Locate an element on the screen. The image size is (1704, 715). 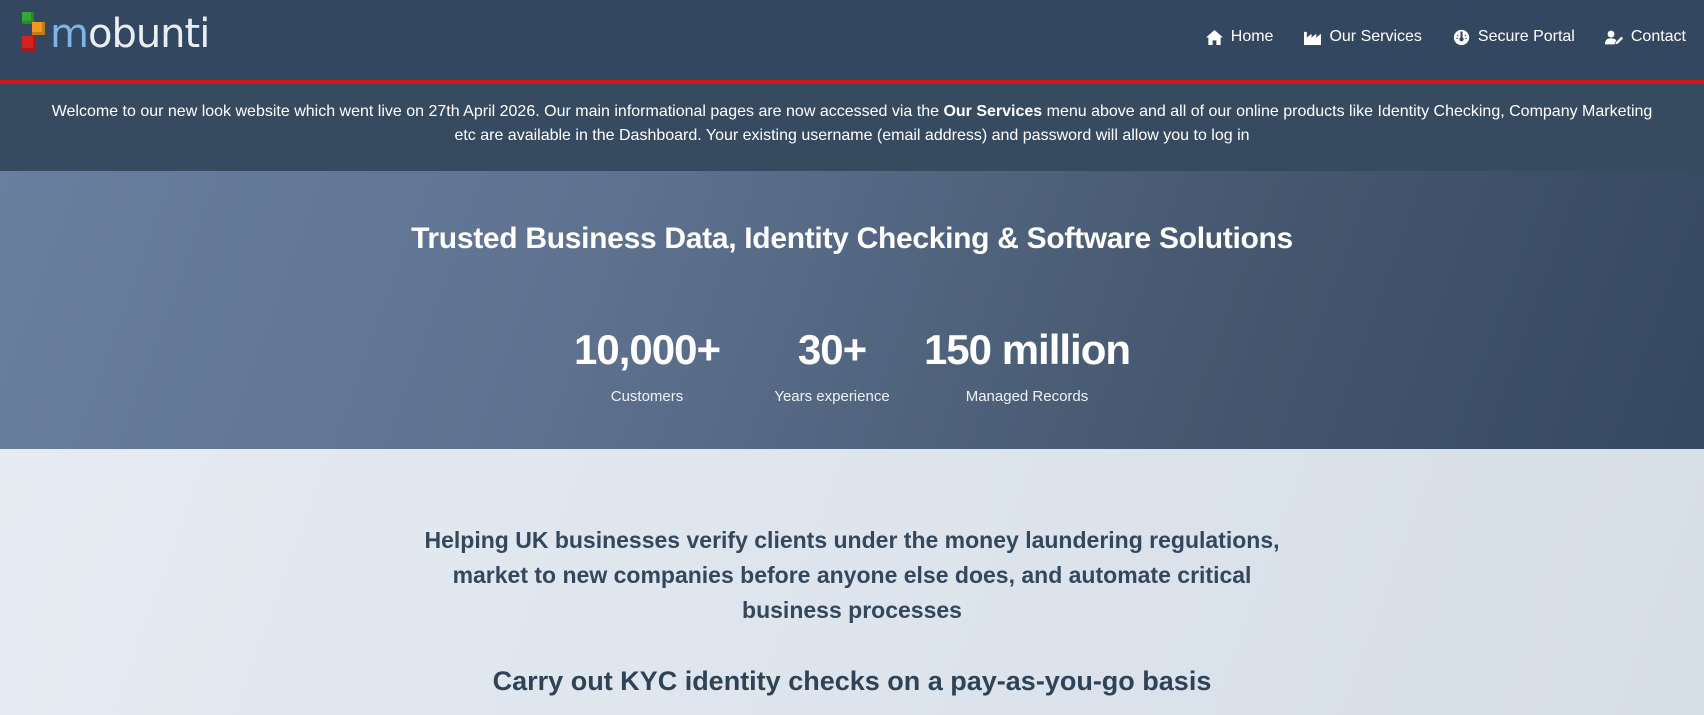
notice-our-services-emphasis: Our Services is located at coordinates (993, 111).